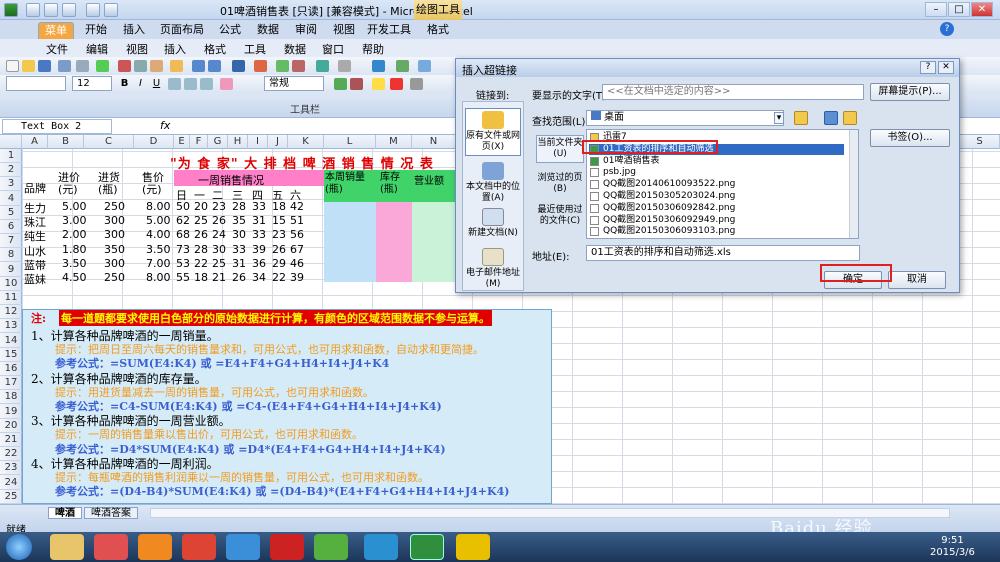 The image size is (1000, 562). I want to click on zoom-icon, so click(344, 66).